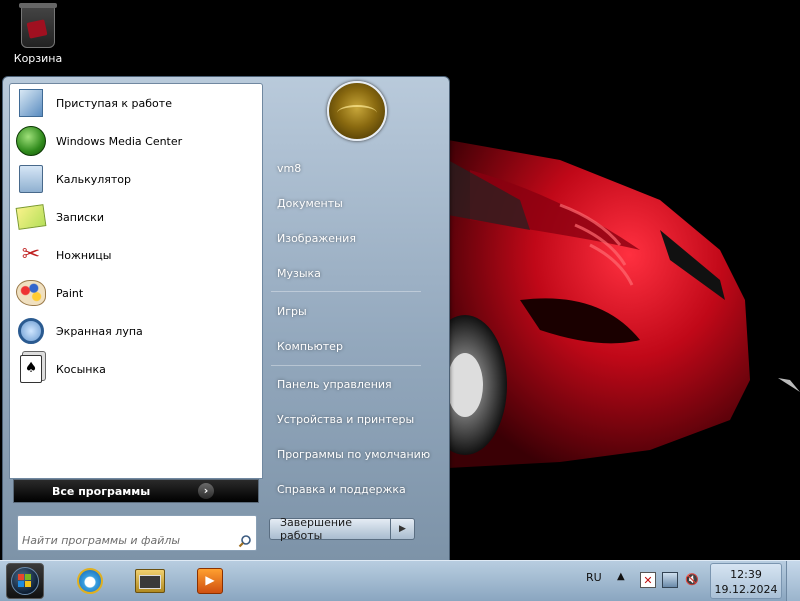 Image resolution: width=800 pixels, height=601 pixels. I want to click on program-label: Приступая к работе, so click(114, 103).